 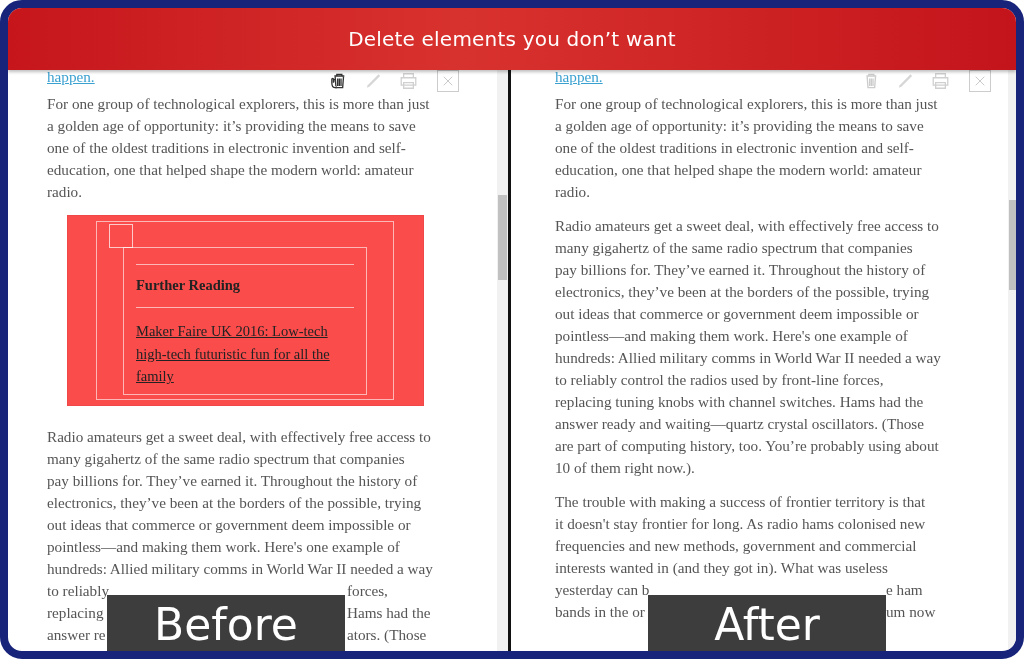 What do you see at coordinates (245, 310) in the screenshot?
I see `further-reading-box: Further Reading Maker Faire UK 2016: Low-tech high-tech futuristic fun for all the family` at bounding box center [245, 310].